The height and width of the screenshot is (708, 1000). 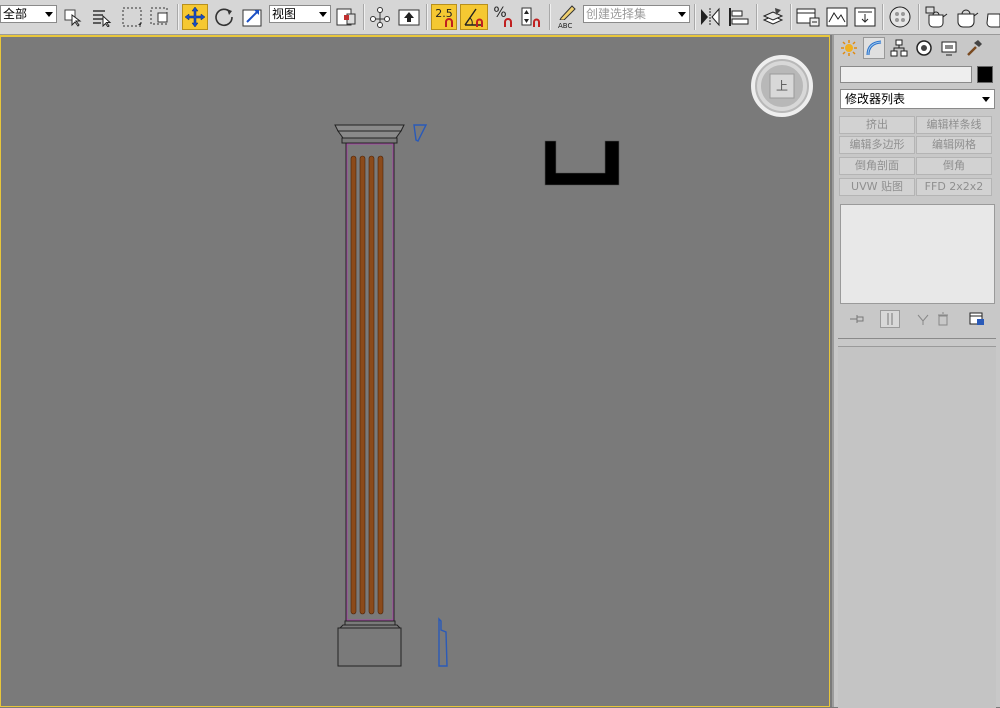 I want to click on pin-stack-button, so click(x=857, y=319).